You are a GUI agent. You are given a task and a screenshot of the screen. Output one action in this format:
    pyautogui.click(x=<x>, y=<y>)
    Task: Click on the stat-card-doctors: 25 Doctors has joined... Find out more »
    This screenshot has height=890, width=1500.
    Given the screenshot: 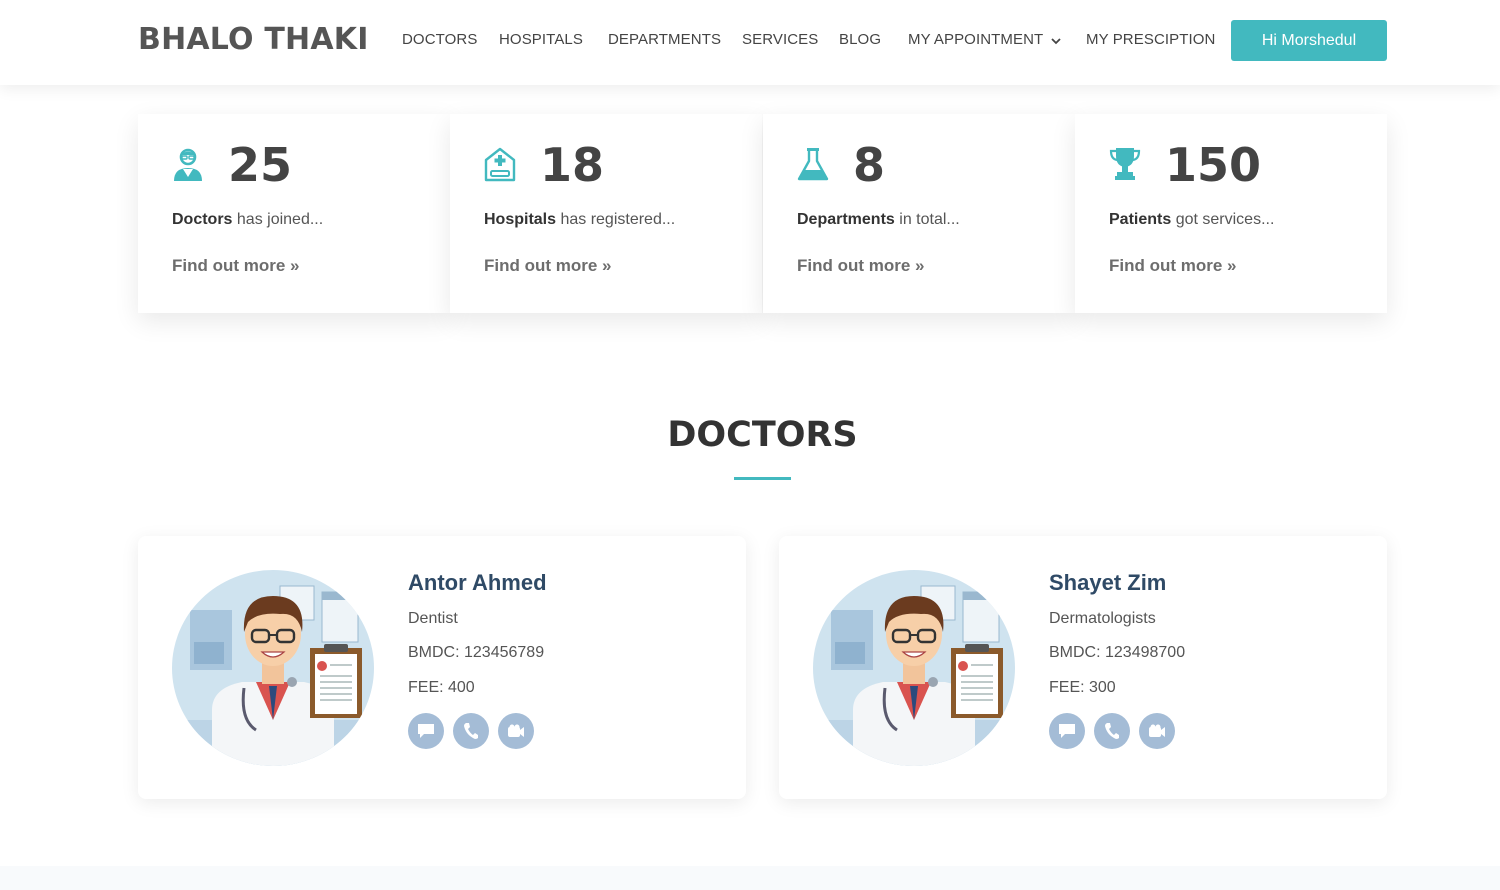 What is the action you would take?
    pyautogui.click(x=294, y=213)
    